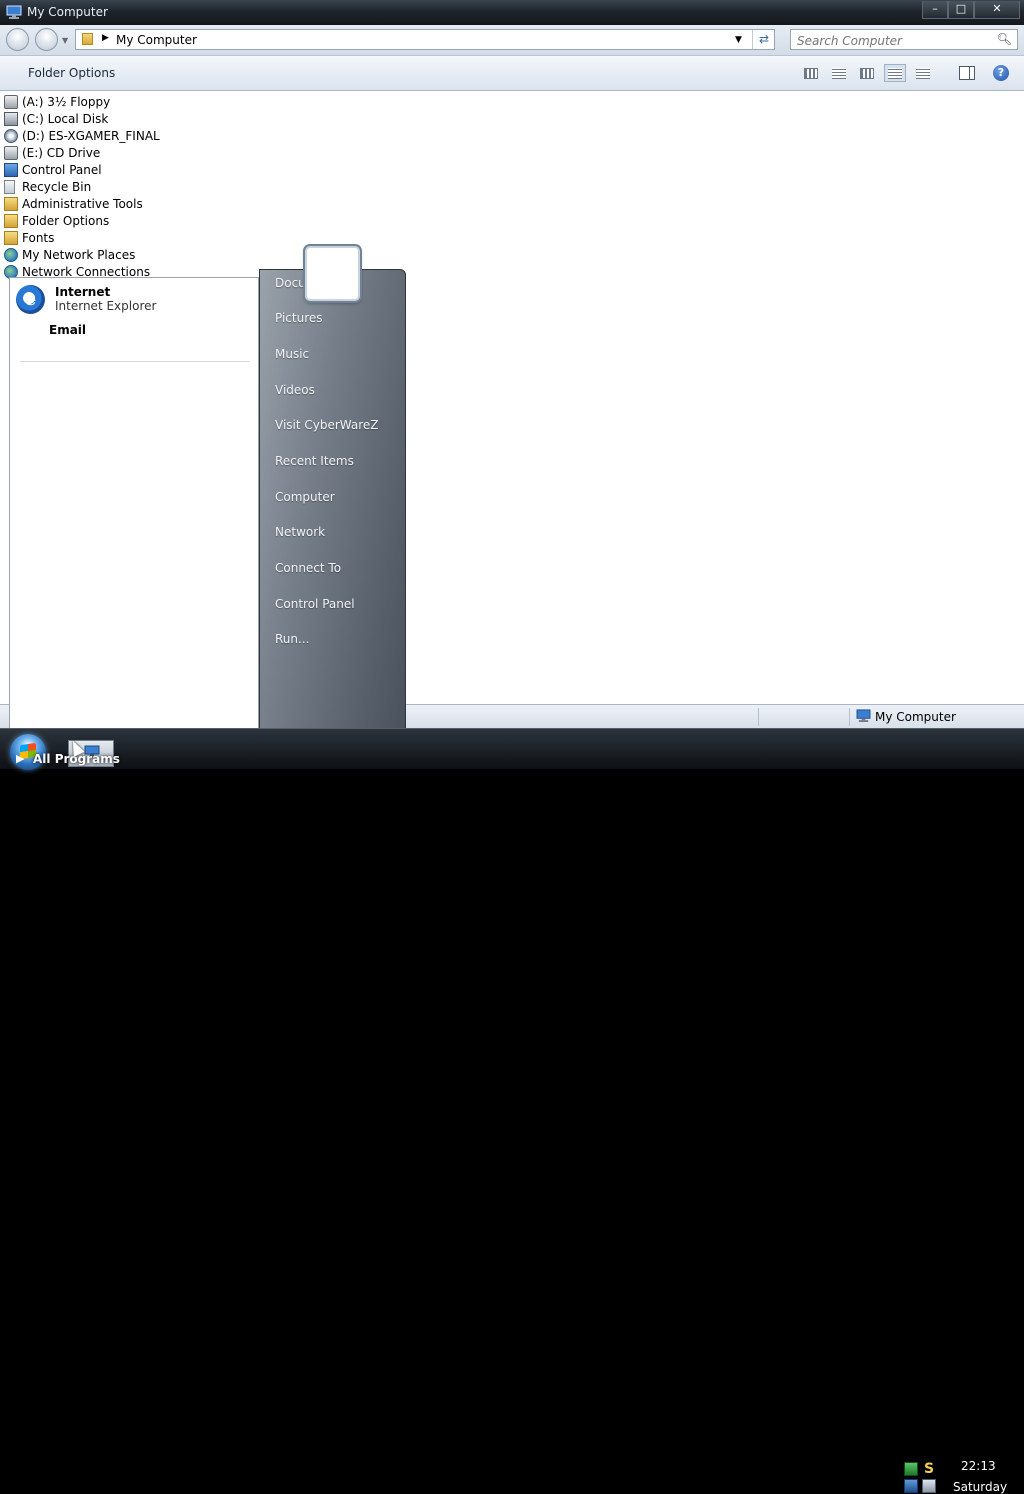  I want to click on address-field: ▶ My Computer ▼ ⇄, so click(425, 39).